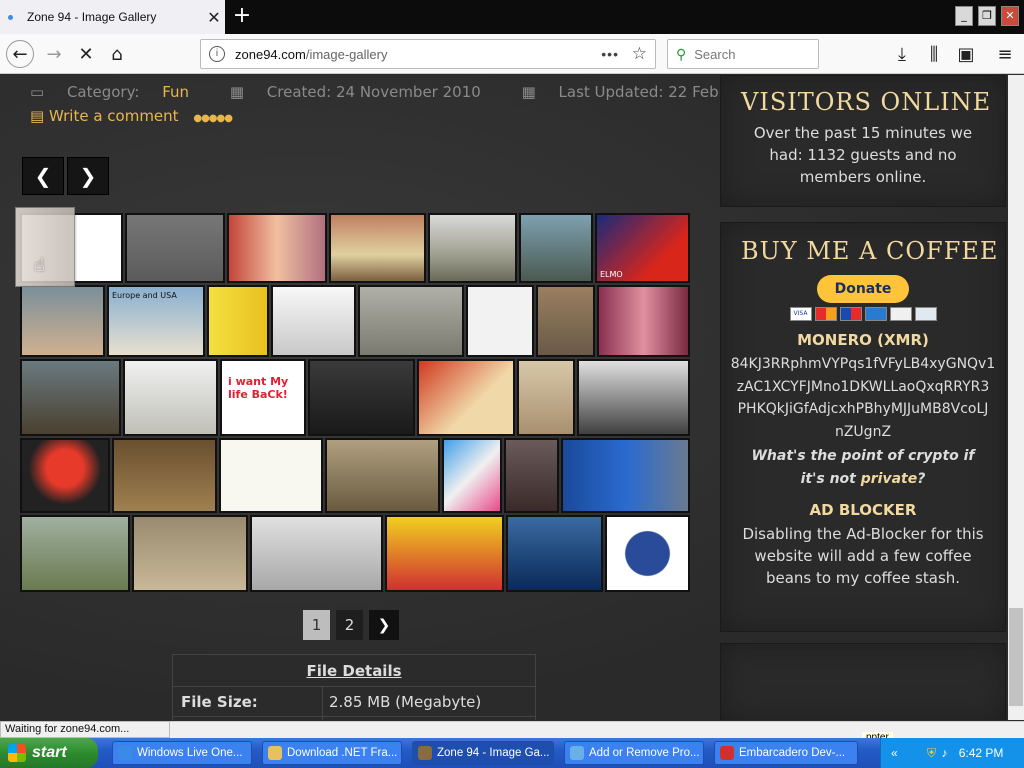 Image resolution: width=1024 pixels, height=768 pixels. Describe the element at coordinates (346, 54) in the screenshot. I see `url-path: /image-gallery` at that location.